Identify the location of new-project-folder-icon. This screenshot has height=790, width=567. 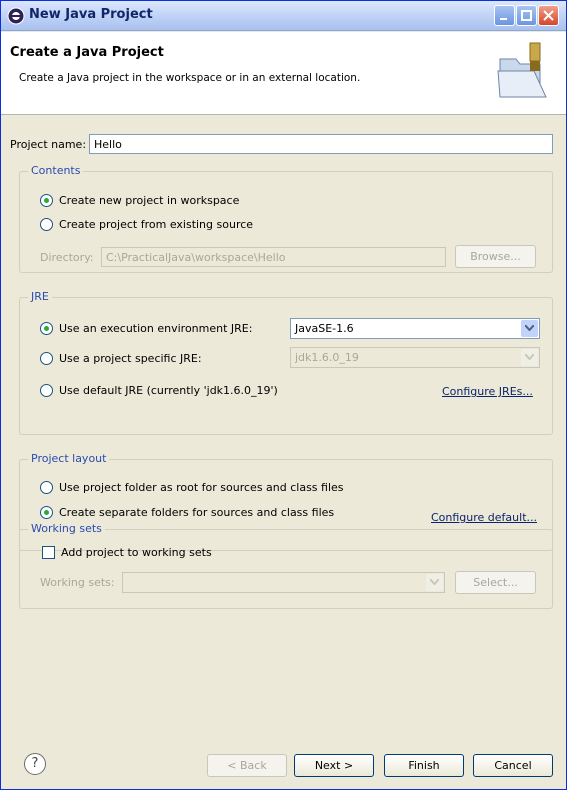
(522, 70).